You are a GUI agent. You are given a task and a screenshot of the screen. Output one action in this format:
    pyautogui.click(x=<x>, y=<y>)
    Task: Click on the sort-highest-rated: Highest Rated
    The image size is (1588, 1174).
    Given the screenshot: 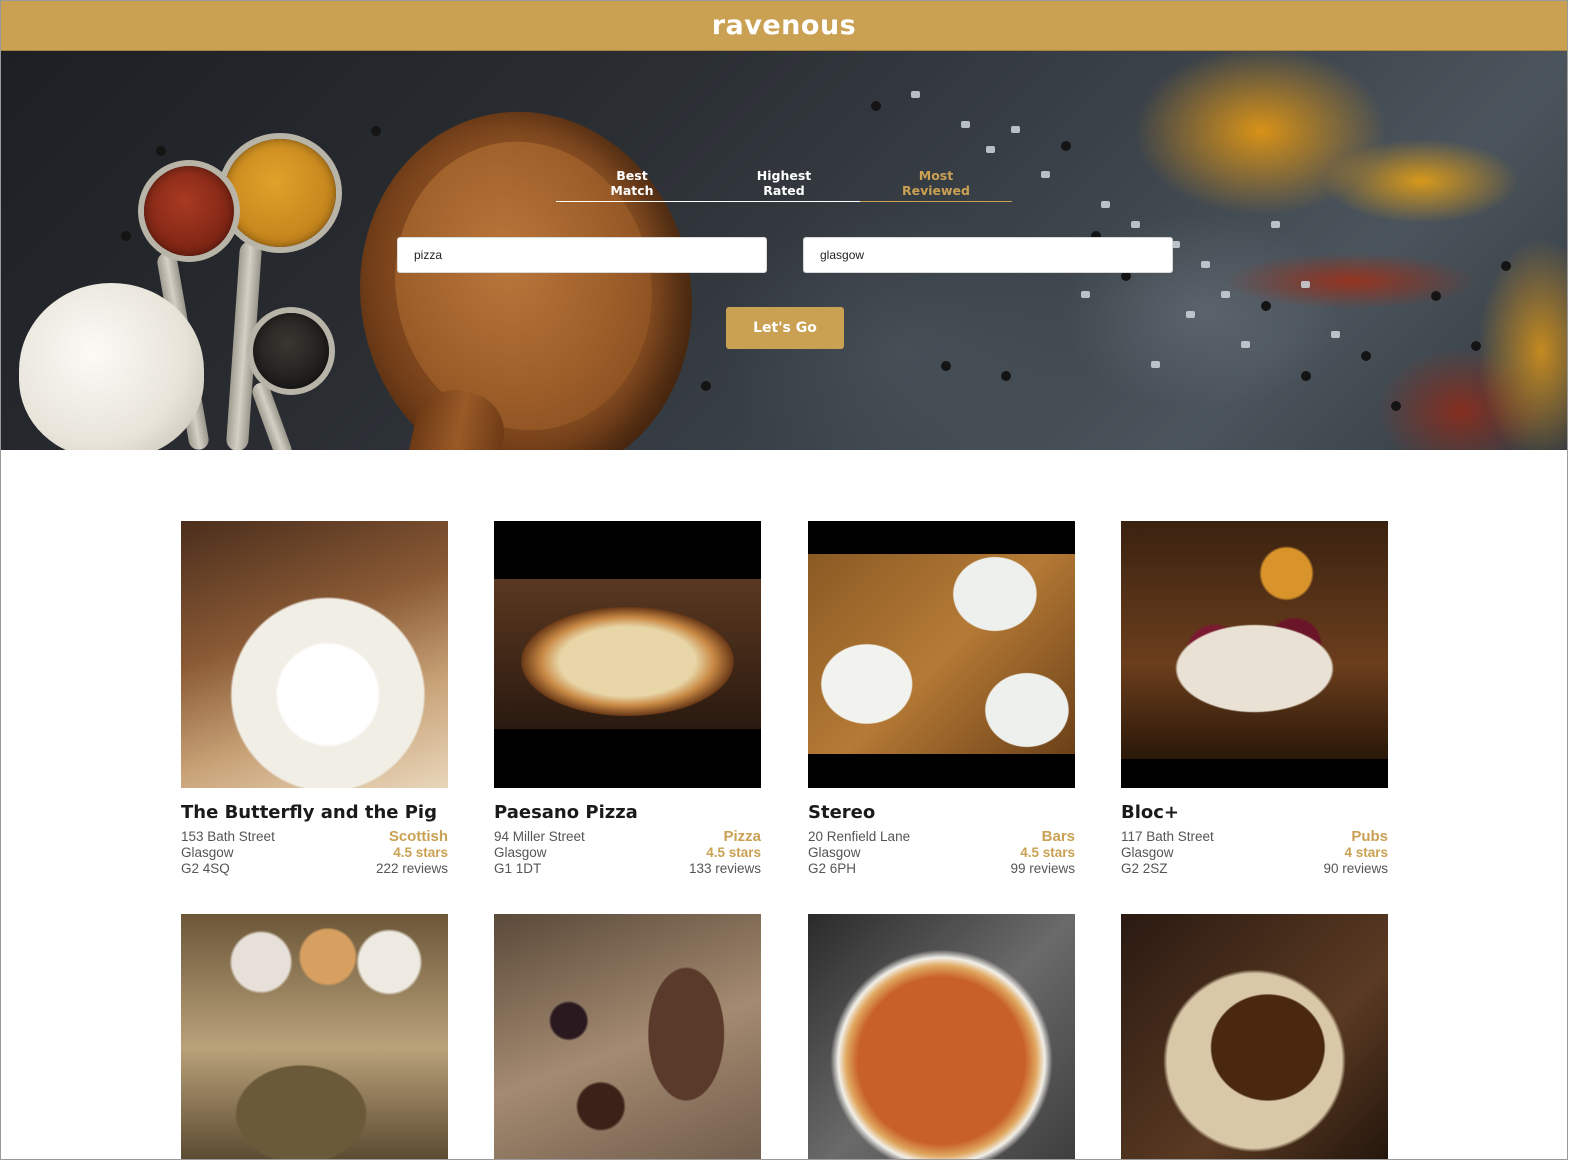 What is the action you would take?
    pyautogui.click(x=784, y=184)
    